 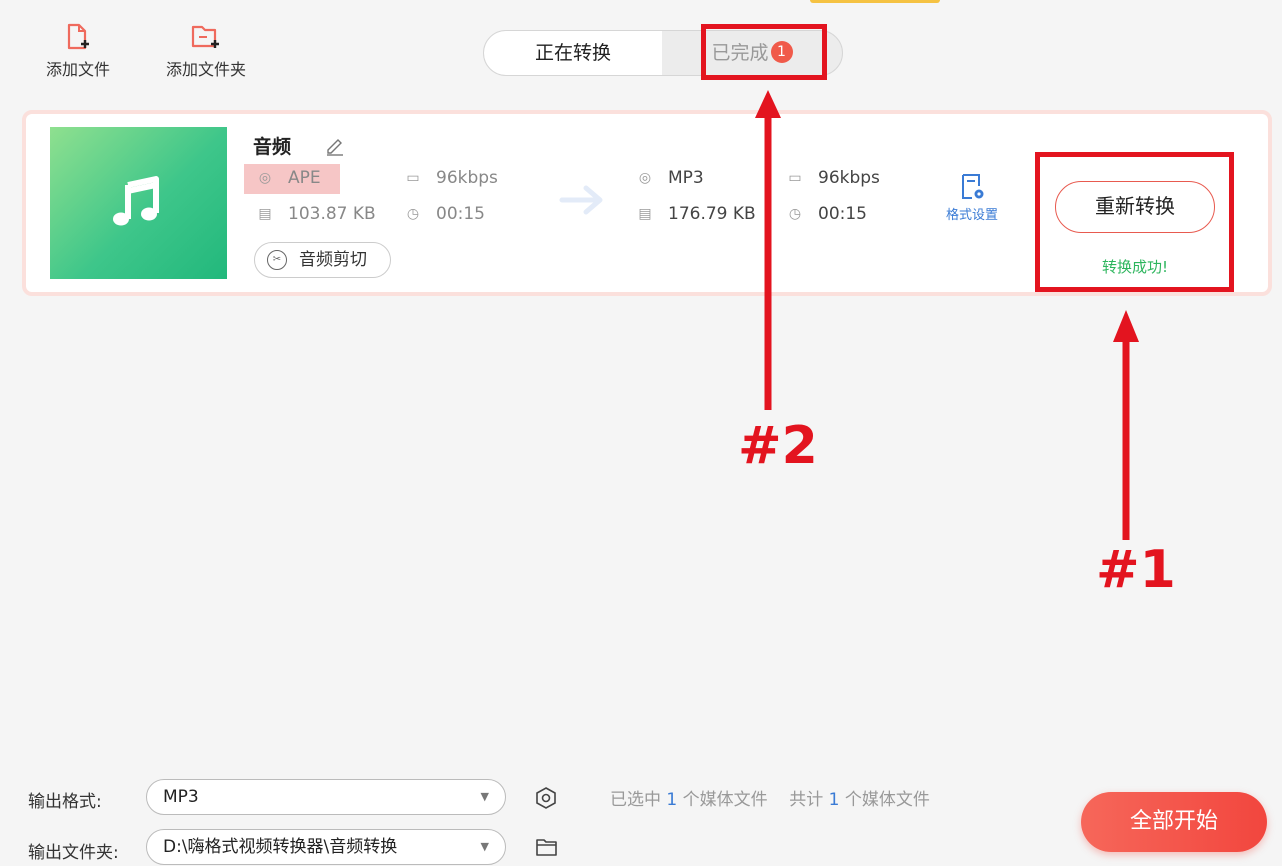 I want to click on file-name: 音频, so click(x=272, y=147).